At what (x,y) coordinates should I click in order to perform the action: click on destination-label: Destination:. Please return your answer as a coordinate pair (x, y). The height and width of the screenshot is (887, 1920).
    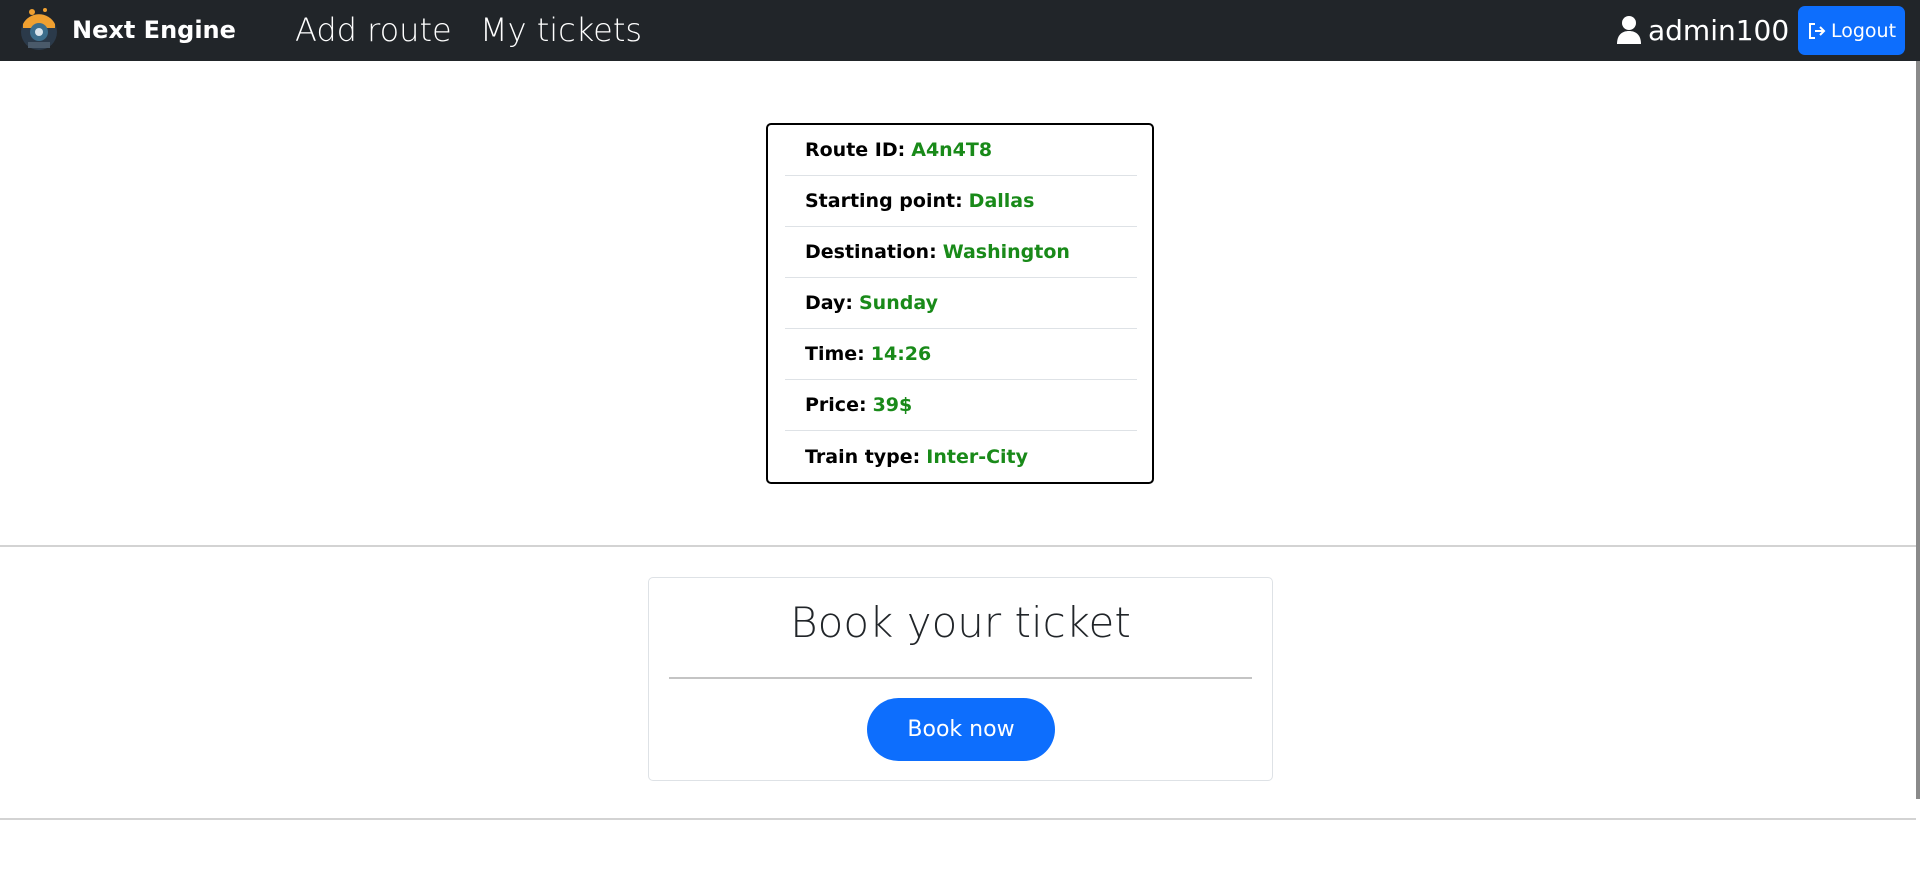
    Looking at the image, I should click on (871, 252).